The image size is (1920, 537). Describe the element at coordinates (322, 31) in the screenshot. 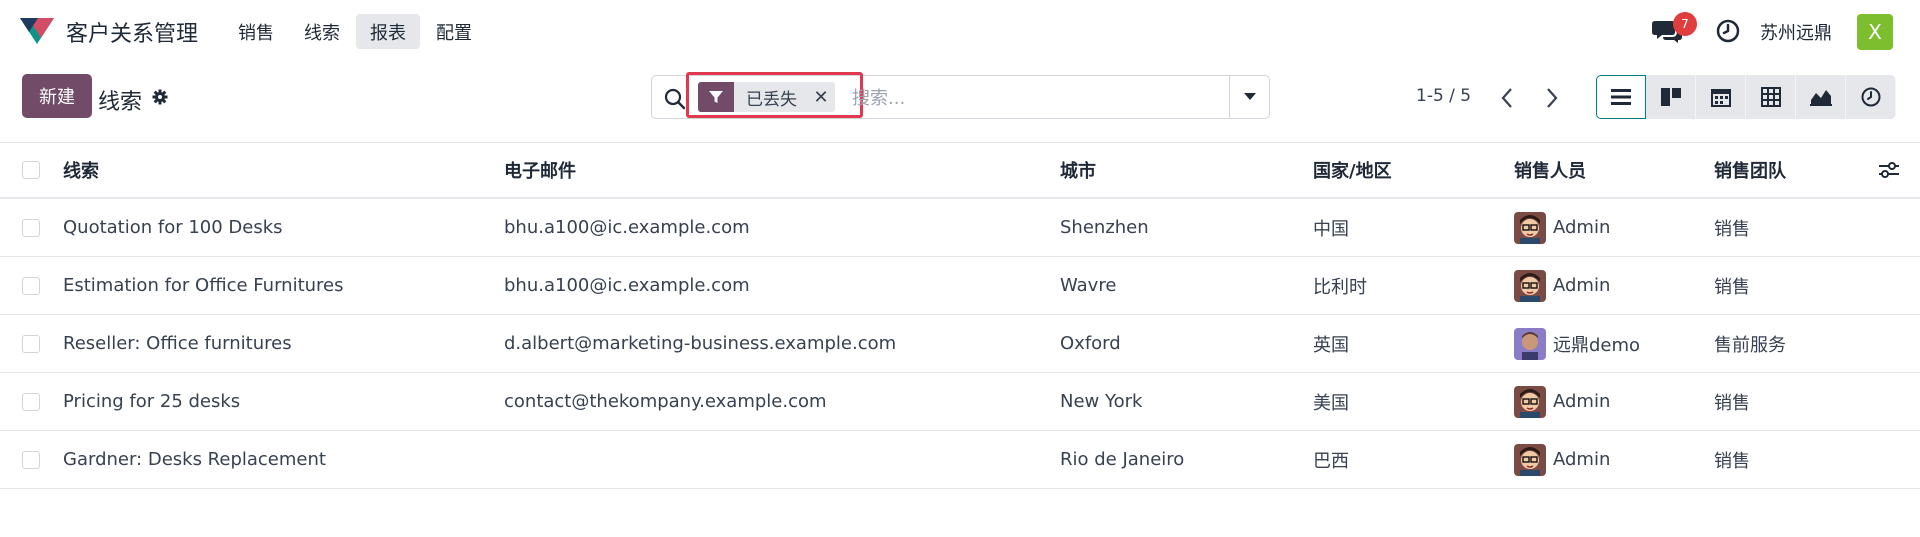

I see `menu-item-leads: 线索` at that location.